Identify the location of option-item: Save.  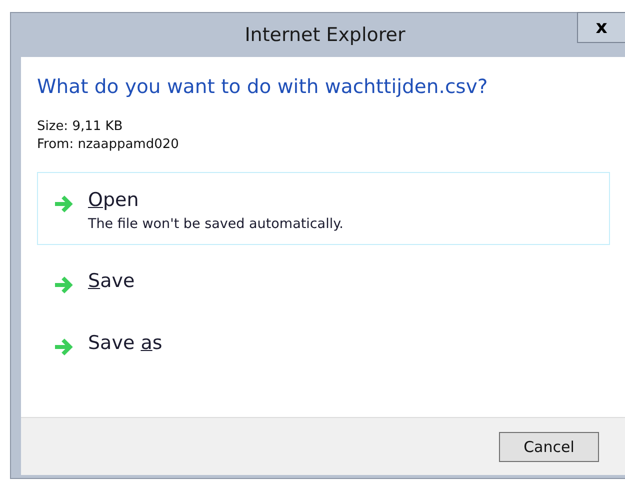
(323, 280).